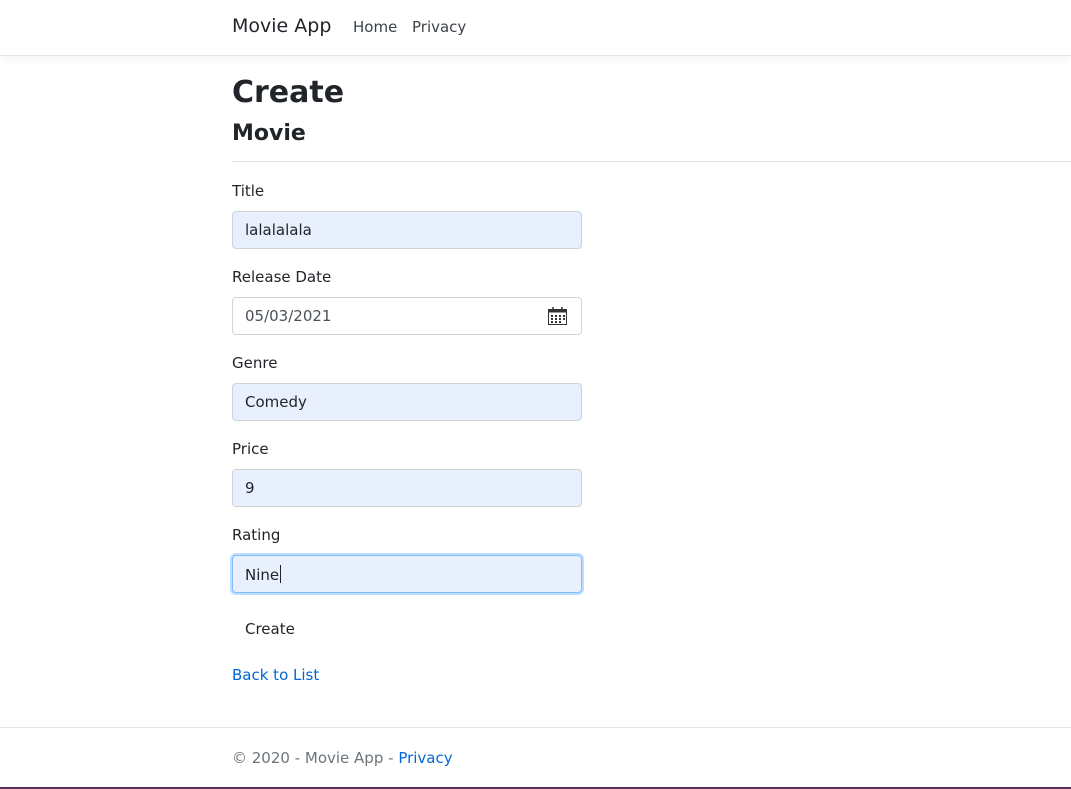  Describe the element at coordinates (535, 28) in the screenshot. I see `navbar: Movie App Home Privacy` at that location.